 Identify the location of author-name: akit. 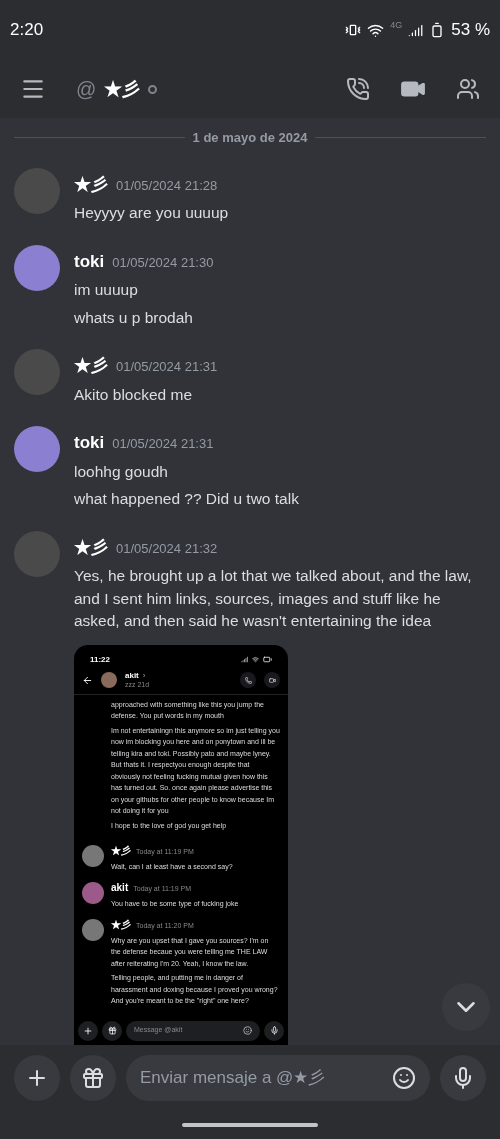
(120, 887).